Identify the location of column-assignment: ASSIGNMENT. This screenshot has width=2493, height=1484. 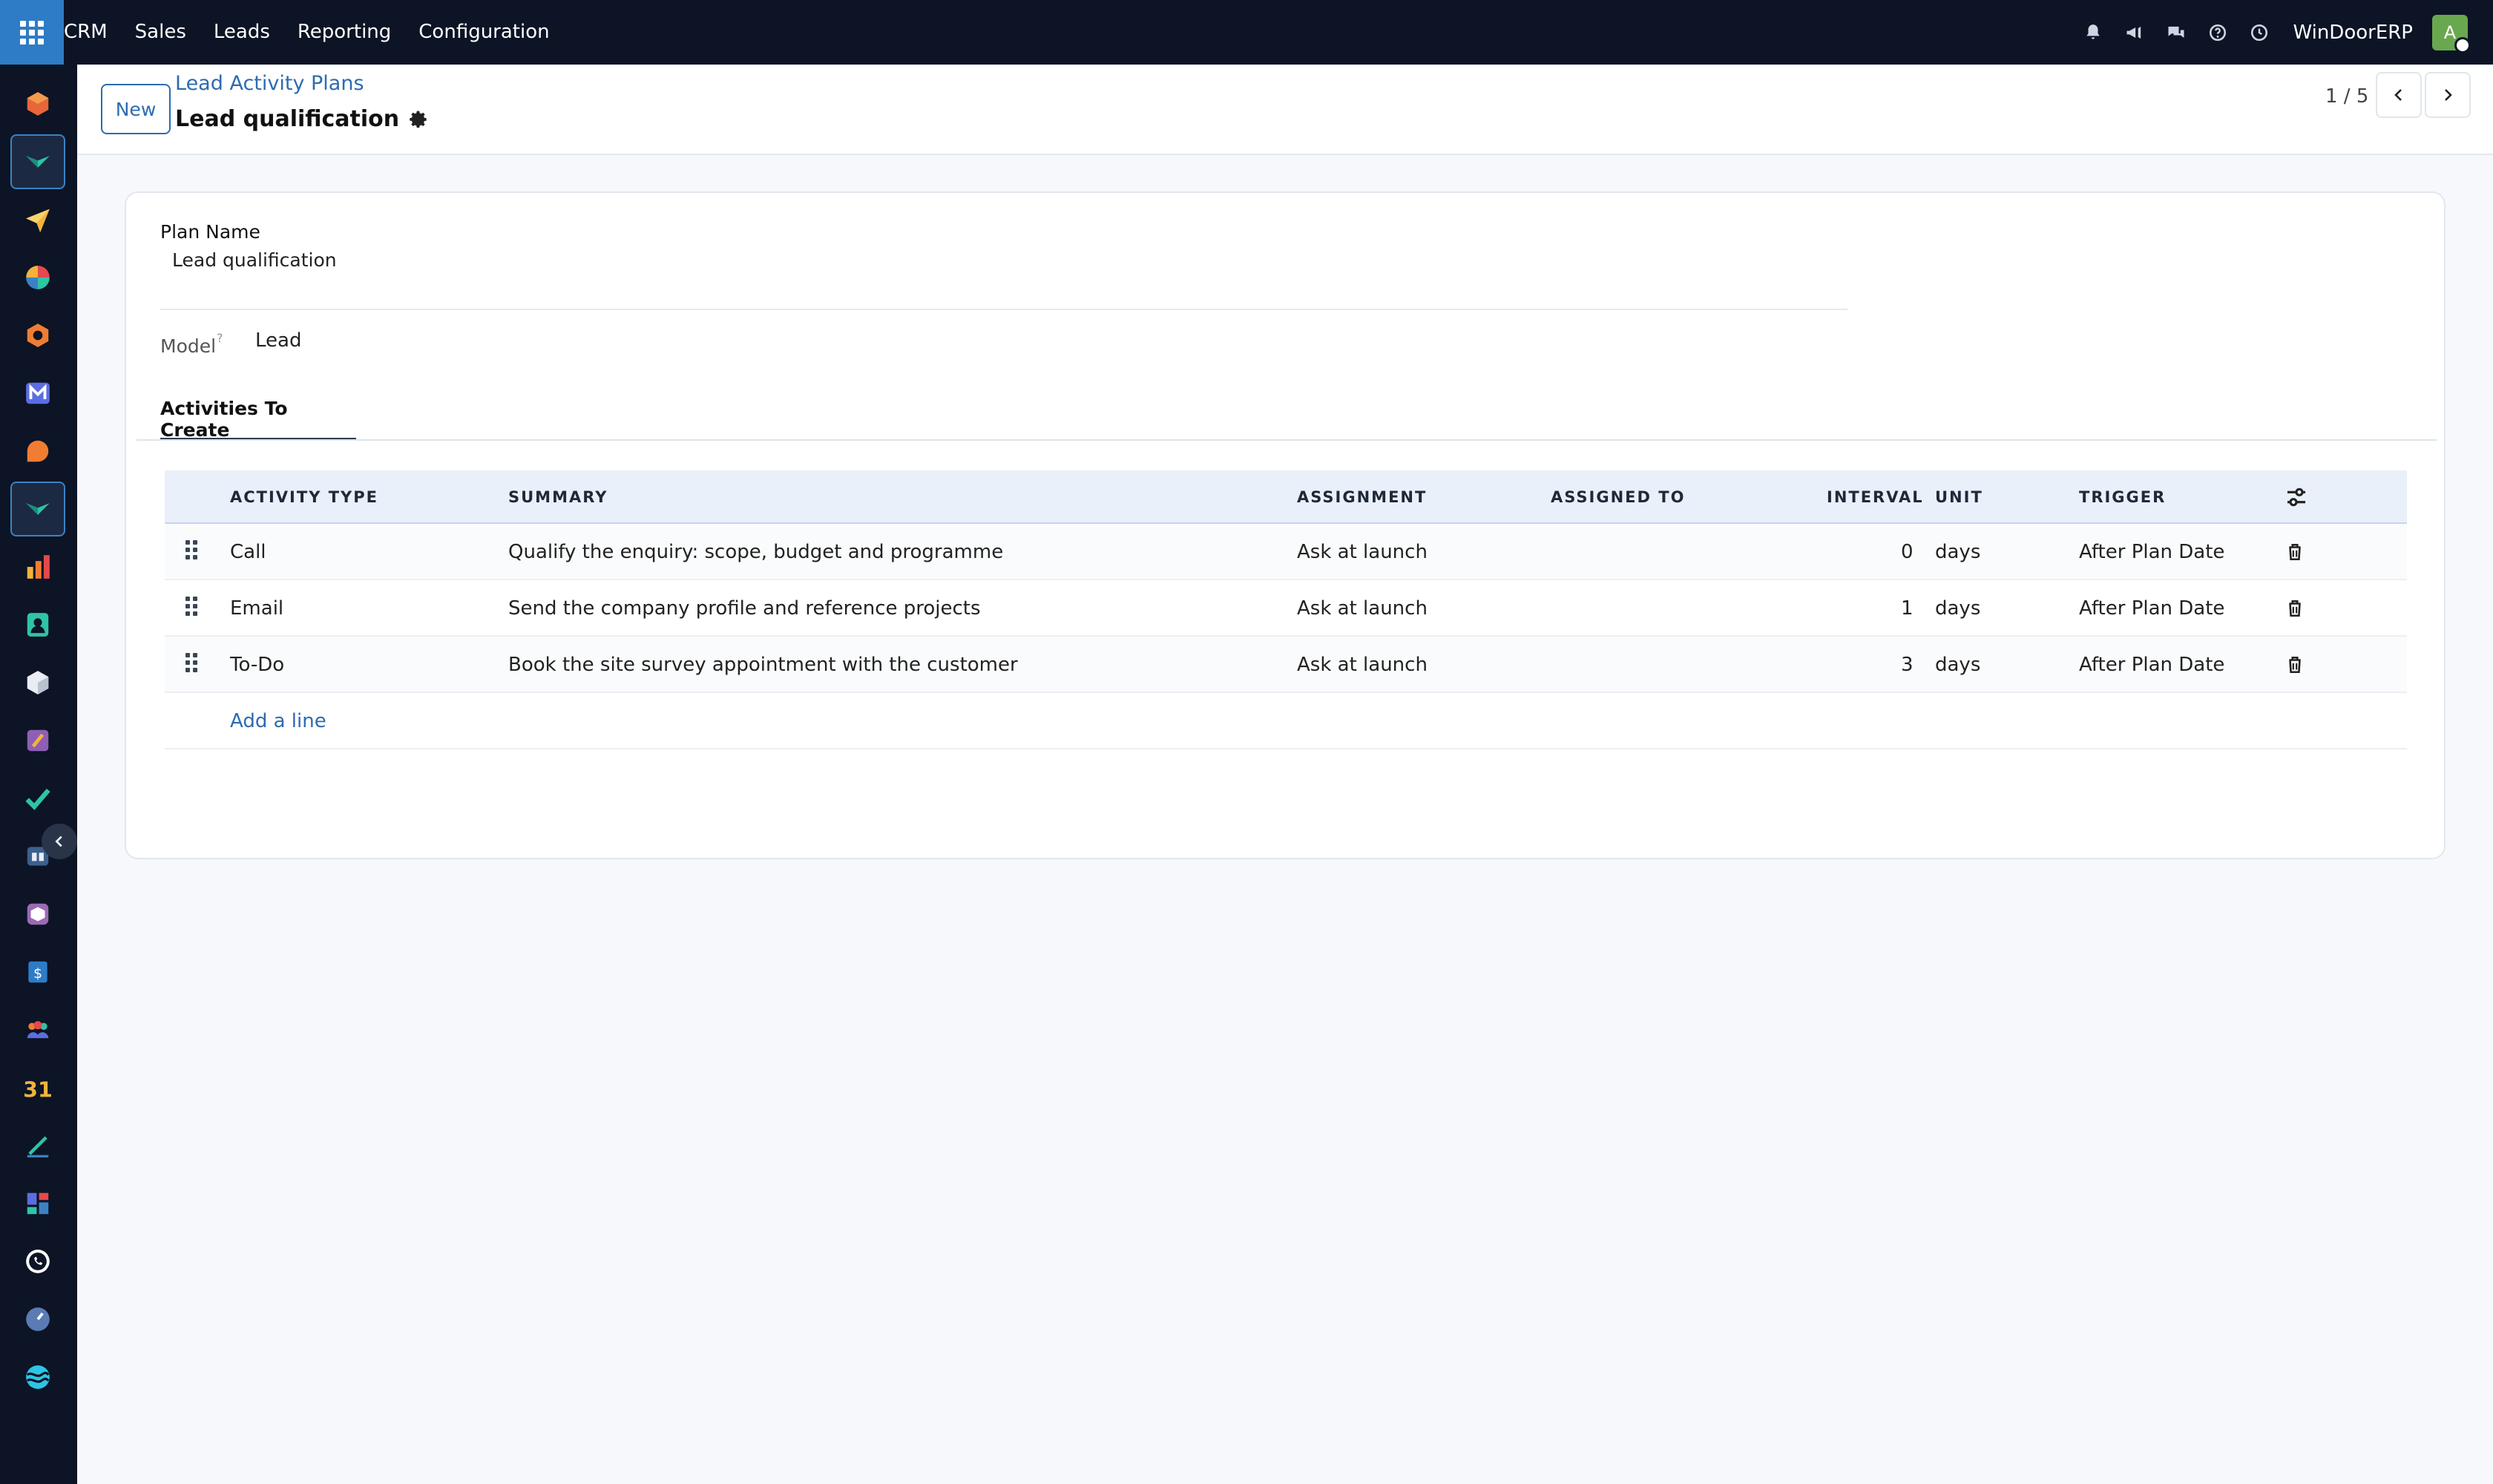
(1362, 497).